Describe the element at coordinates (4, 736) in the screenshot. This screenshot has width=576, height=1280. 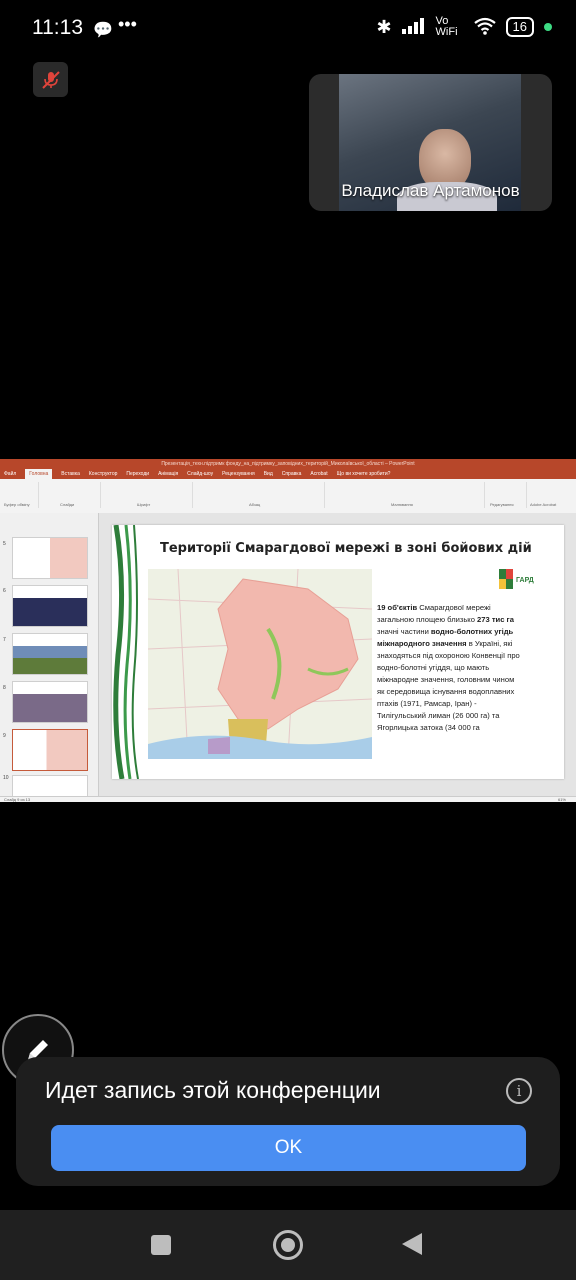
I see `thumb-number: 9` at that location.